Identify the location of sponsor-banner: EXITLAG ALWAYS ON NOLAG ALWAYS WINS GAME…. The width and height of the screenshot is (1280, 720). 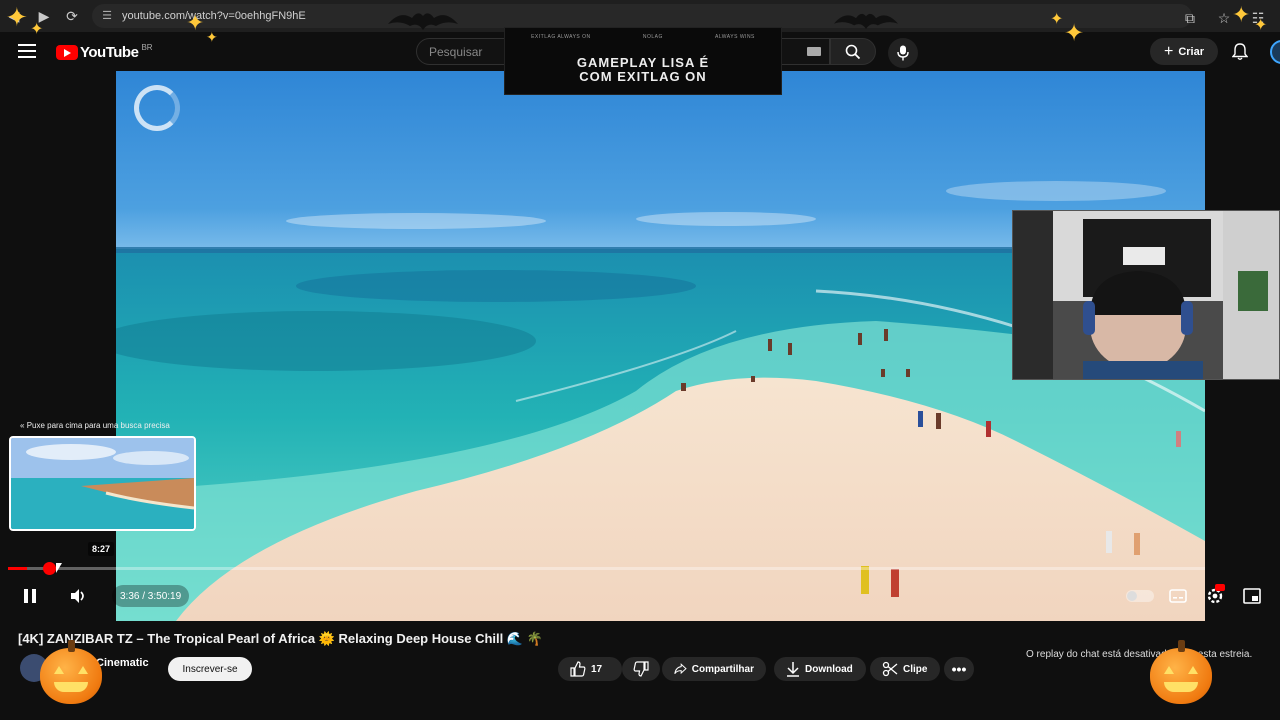
(643, 61).